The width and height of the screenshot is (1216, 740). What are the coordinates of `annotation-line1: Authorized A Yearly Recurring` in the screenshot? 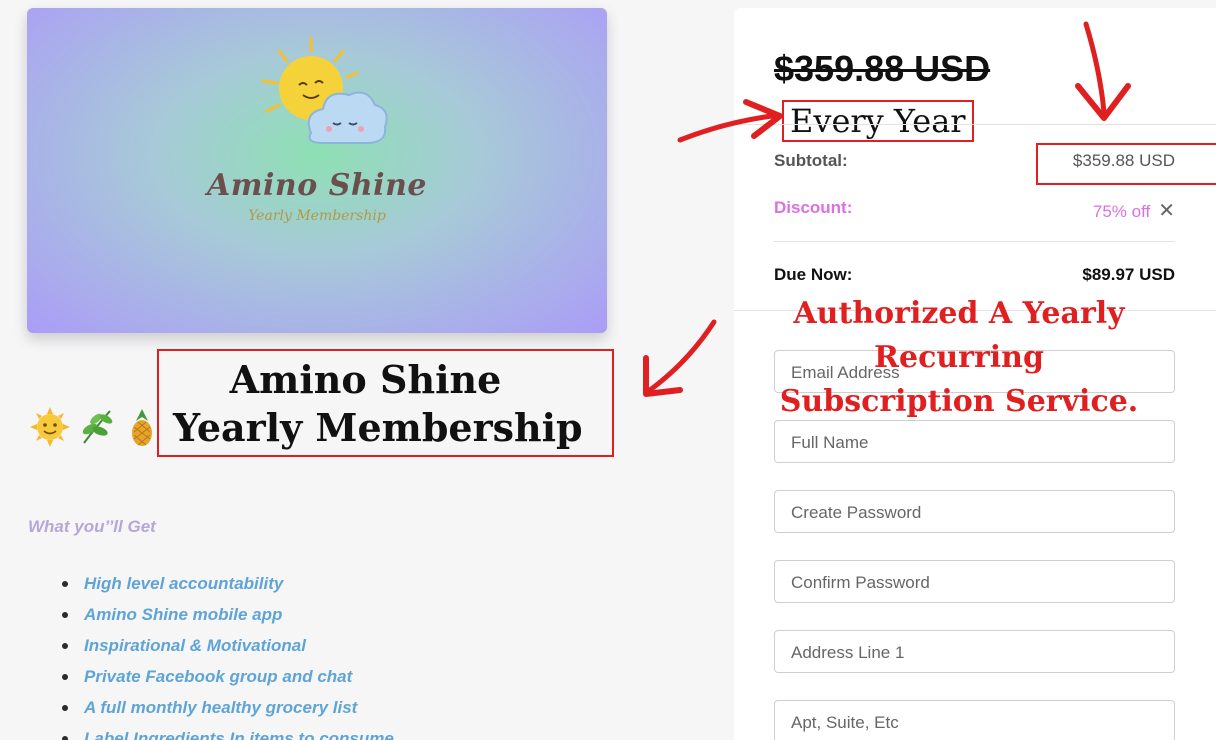 It's located at (959, 335).